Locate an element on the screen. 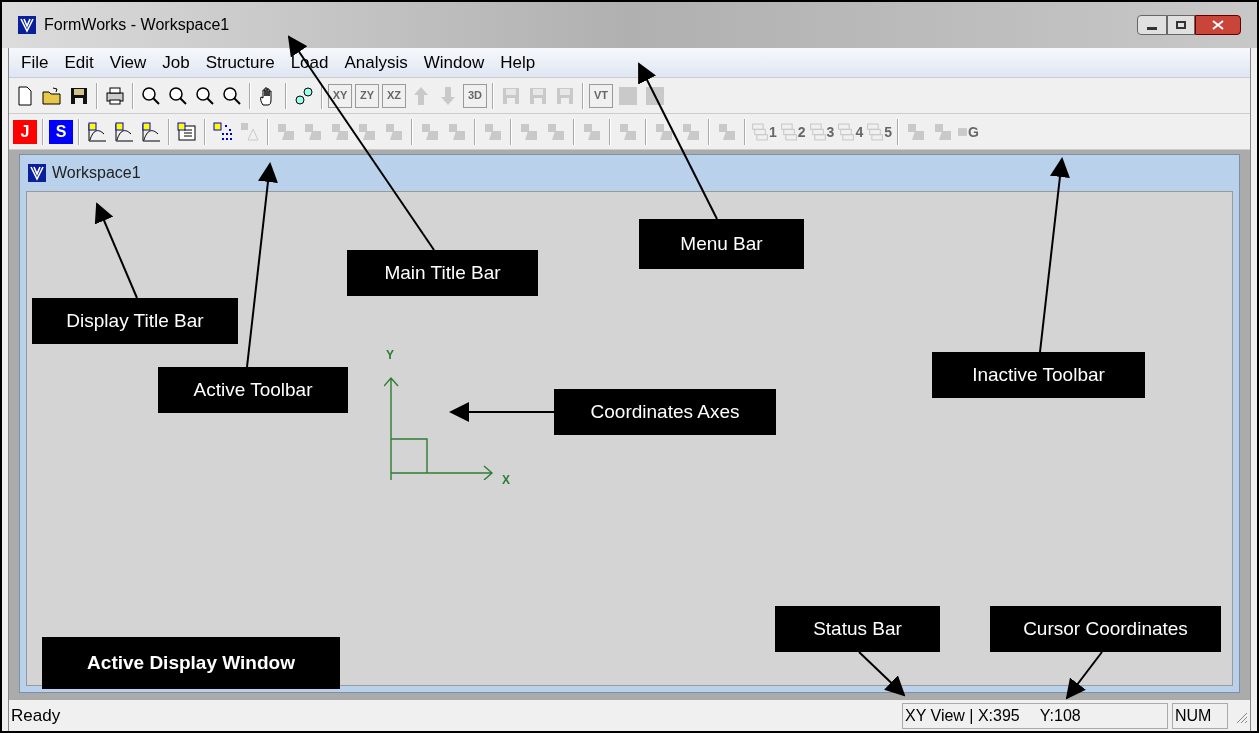 This screenshot has width=1259, height=733. display-title: Workspace1 is located at coordinates (96, 173).